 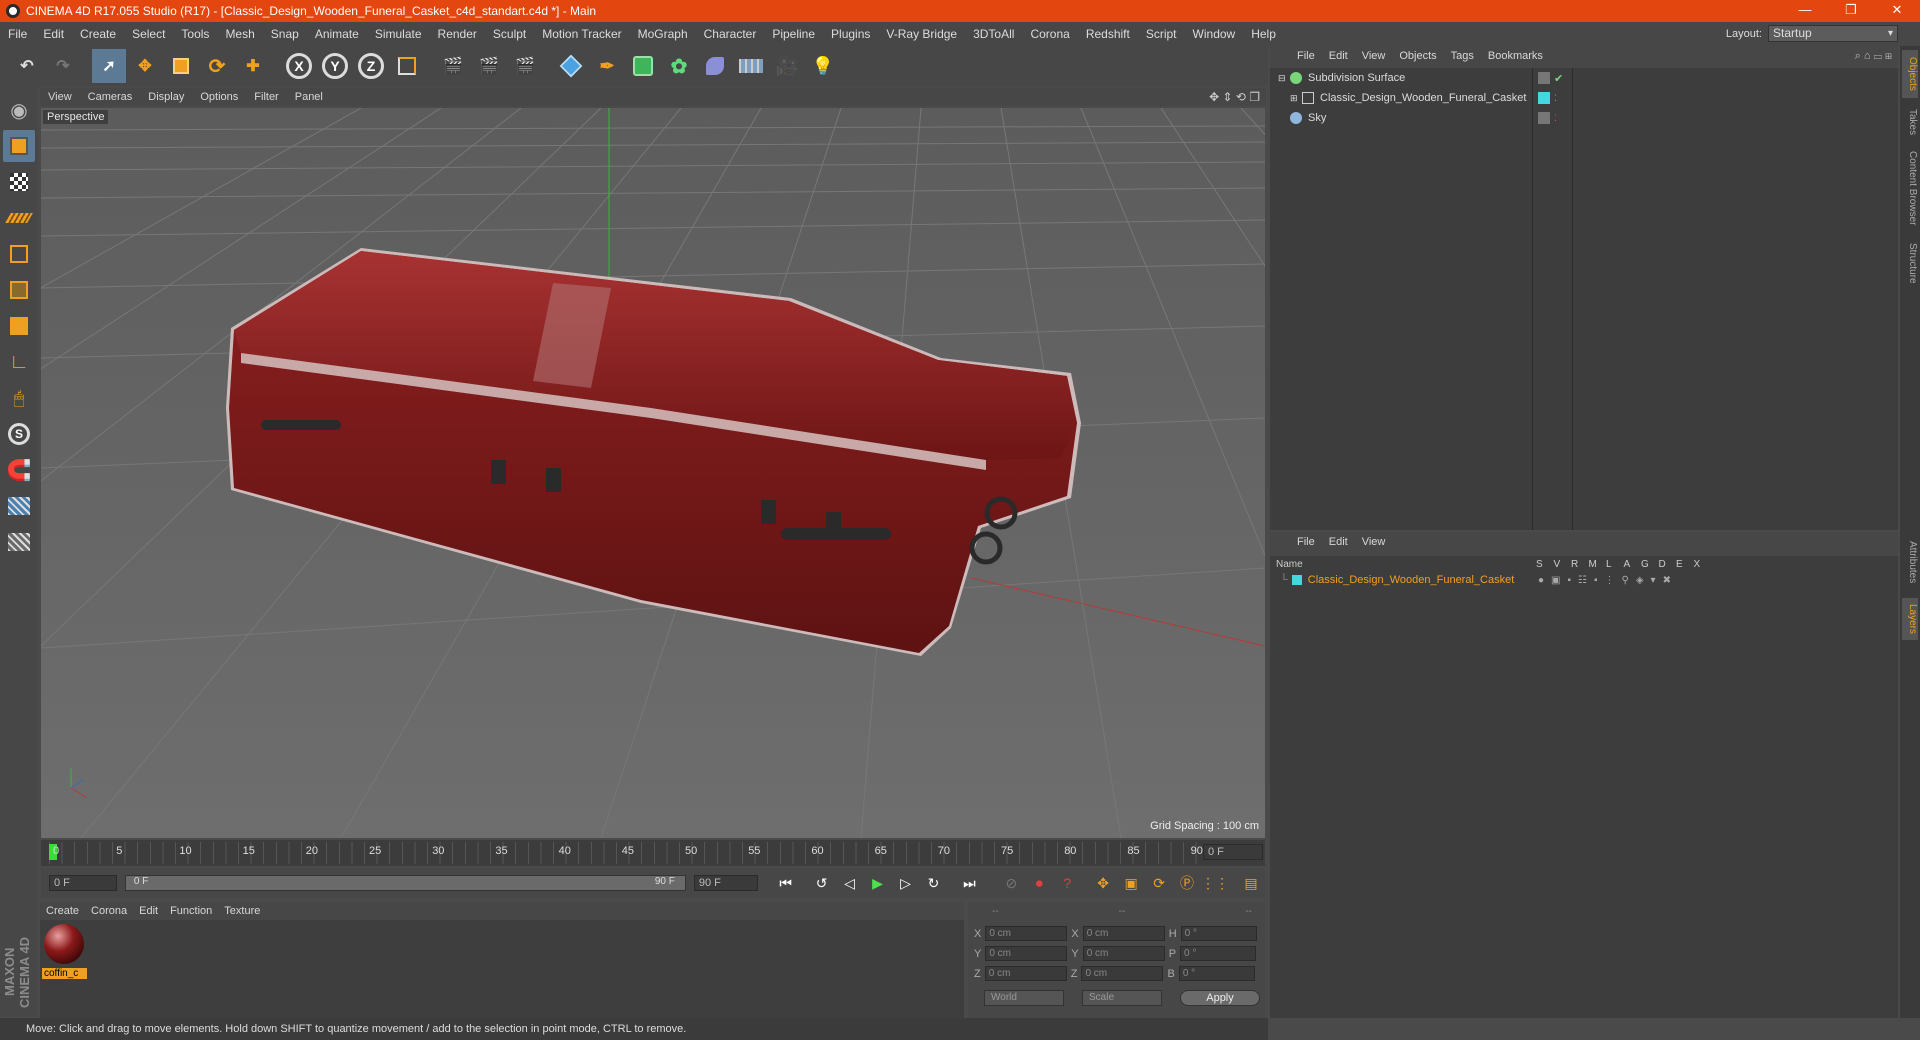 What do you see at coordinates (1233, 852) in the screenshot?
I see `current-frame-field: 0 F` at bounding box center [1233, 852].